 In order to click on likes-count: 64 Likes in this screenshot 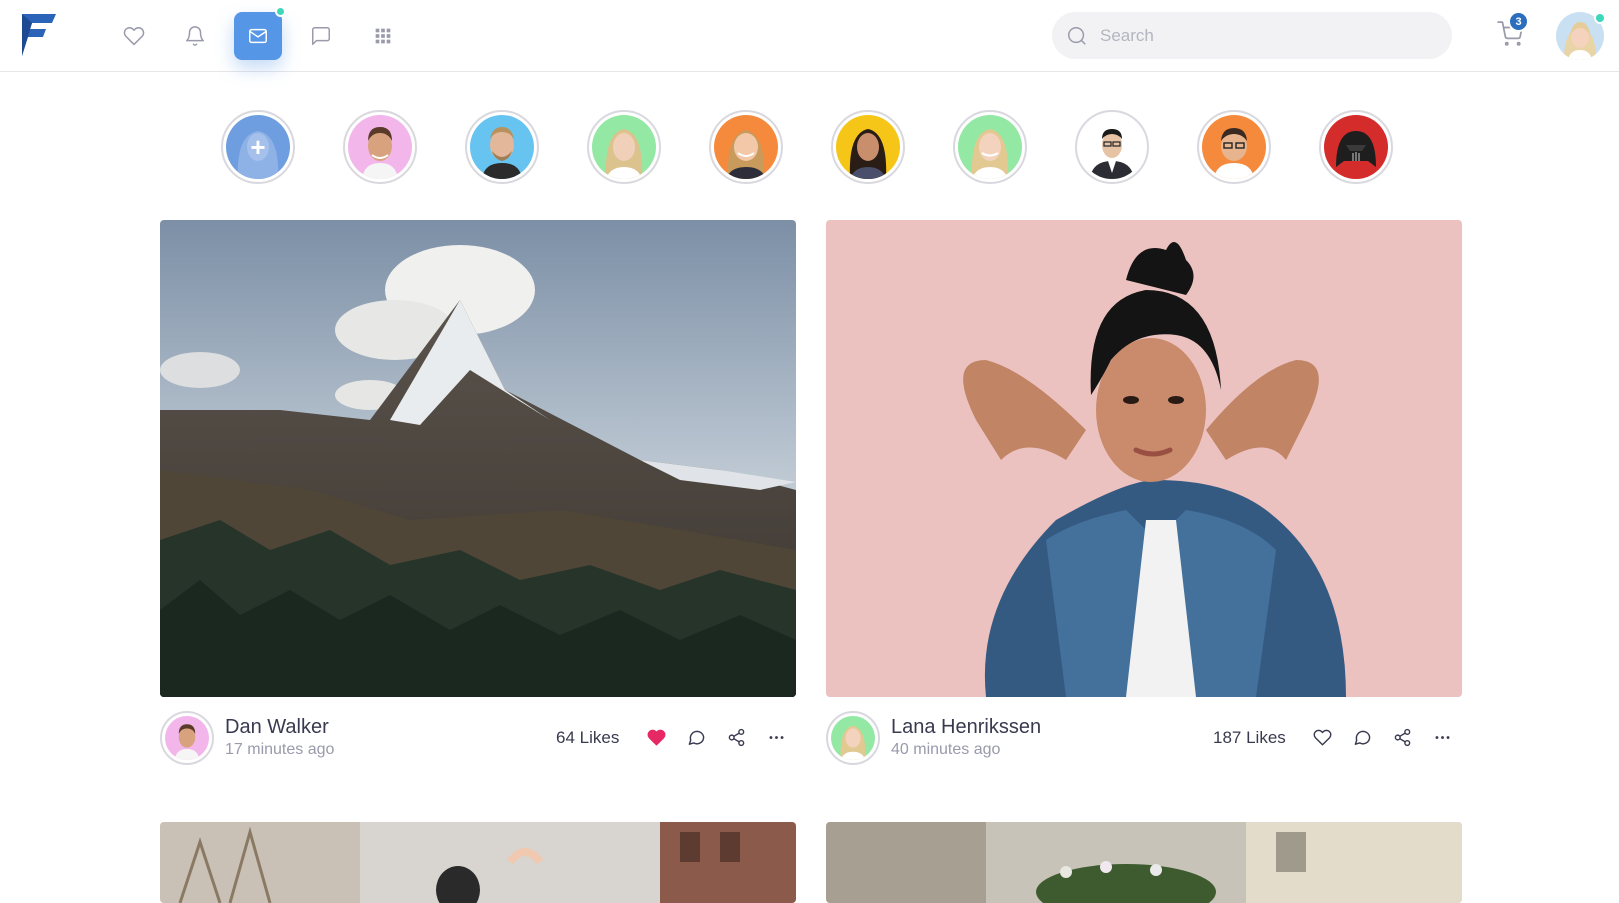, I will do `click(588, 737)`.